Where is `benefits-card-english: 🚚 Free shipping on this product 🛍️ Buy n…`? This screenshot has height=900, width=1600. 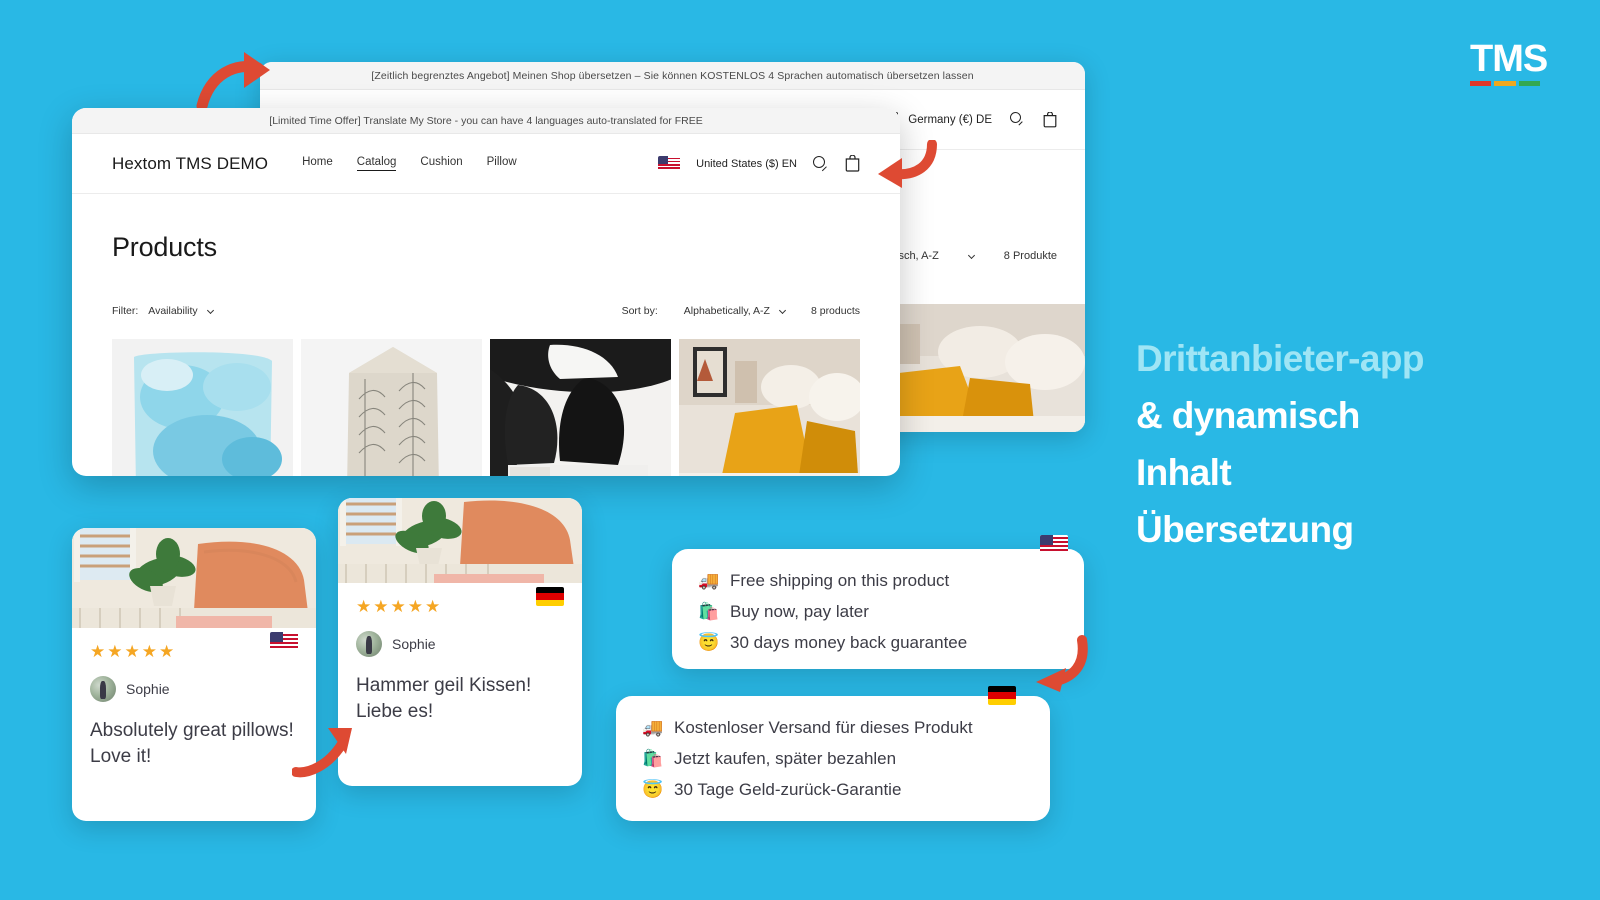 benefits-card-english: 🚚 Free shipping on this product 🛍️ Buy n… is located at coordinates (878, 602).